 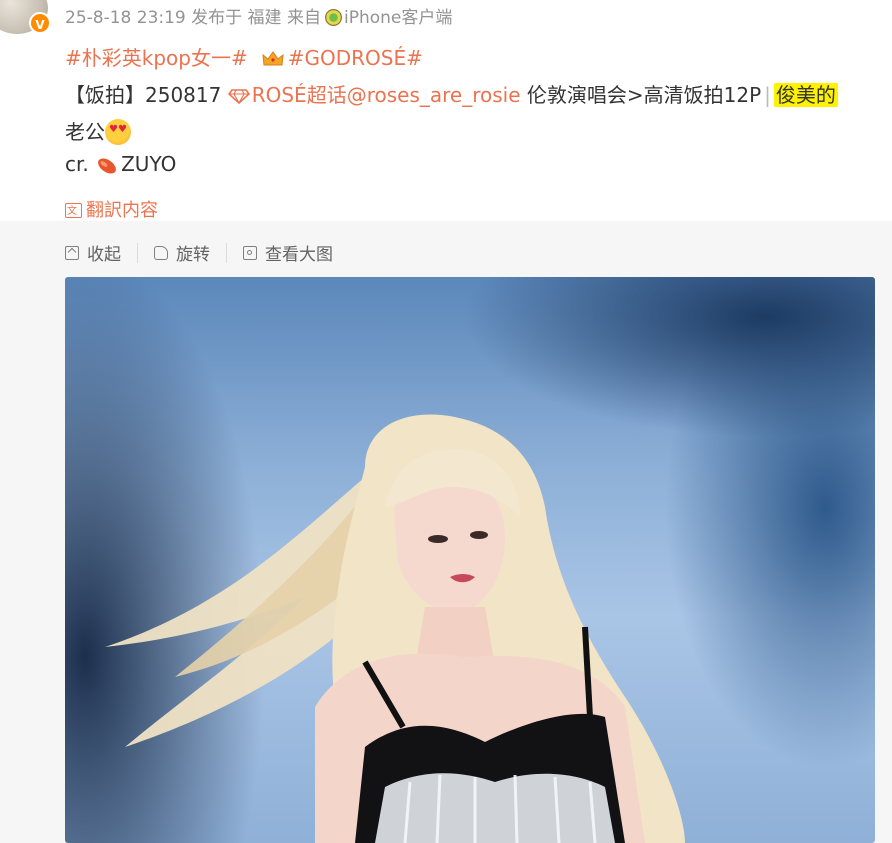 I want to click on collapse-label: 收起, so click(x=104, y=255).